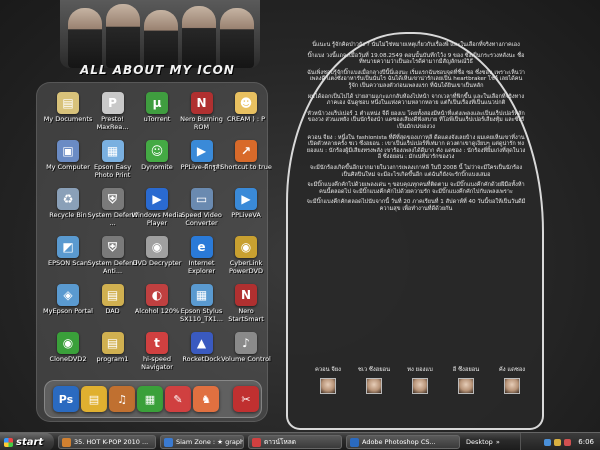 Image resolution: width=600 pixels, height=450 pixels. Describe the element at coordinates (68, 103) in the screenshot. I see `folder-documents-icon: ▤` at that location.